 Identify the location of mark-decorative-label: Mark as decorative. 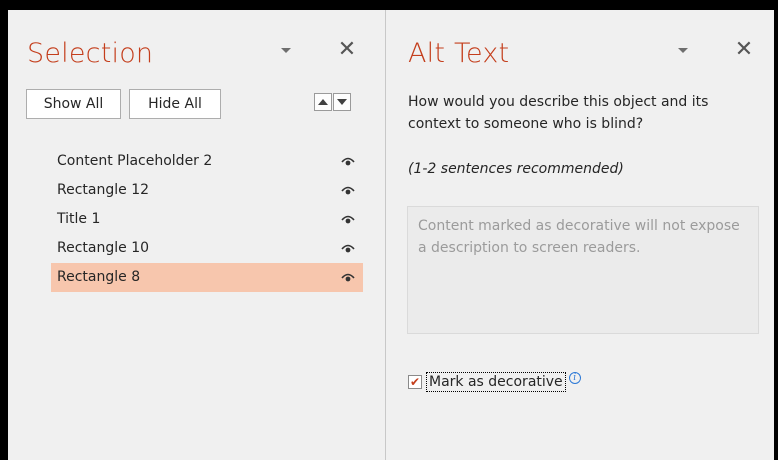
(496, 382).